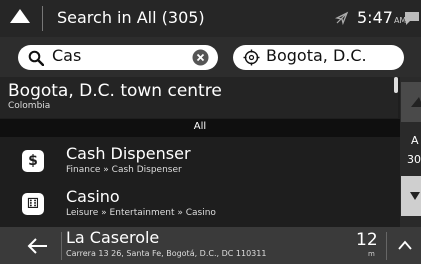 The height and width of the screenshot is (264, 421). Describe the element at coordinates (415, 196) in the screenshot. I see `chevron-down-icon` at that location.